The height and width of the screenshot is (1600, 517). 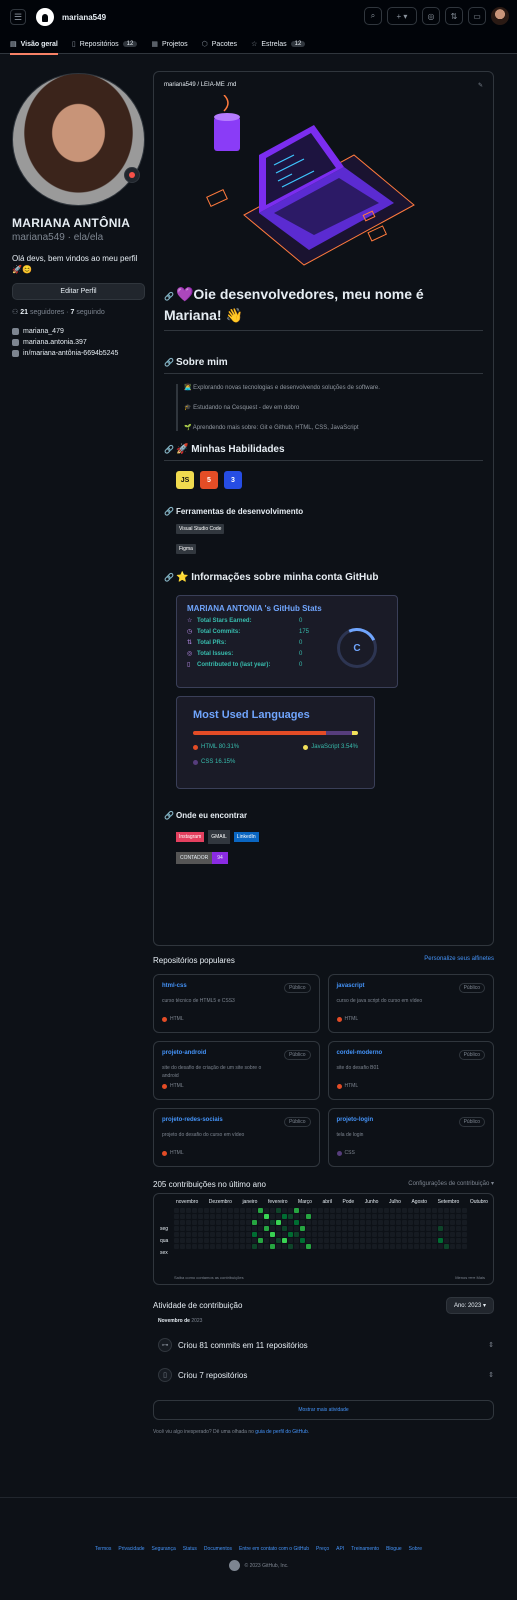 What do you see at coordinates (131, 1549) in the screenshot?
I see `footer-link: Privacidade` at bounding box center [131, 1549].